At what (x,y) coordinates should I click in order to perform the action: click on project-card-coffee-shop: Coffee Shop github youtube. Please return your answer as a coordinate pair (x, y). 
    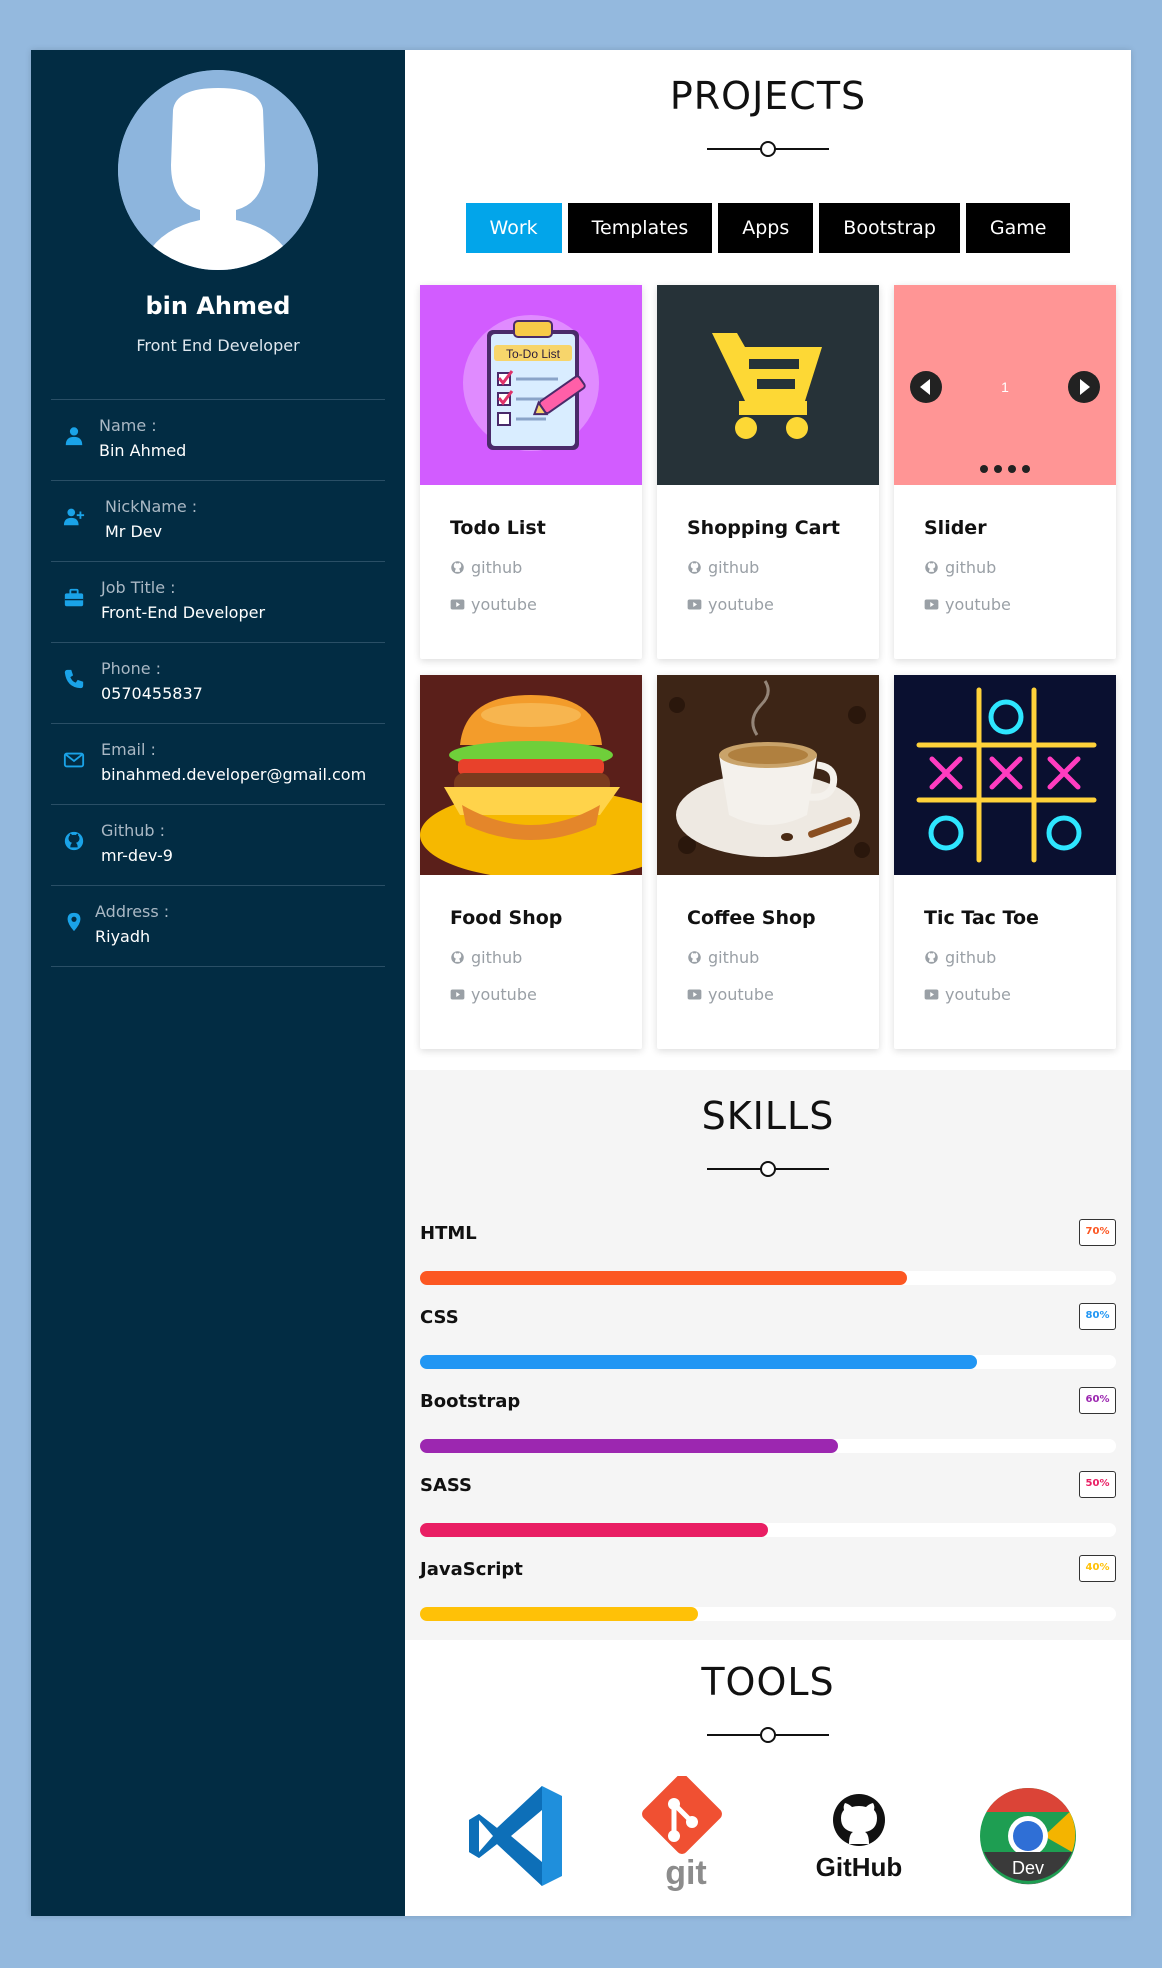
    Looking at the image, I should click on (768, 862).